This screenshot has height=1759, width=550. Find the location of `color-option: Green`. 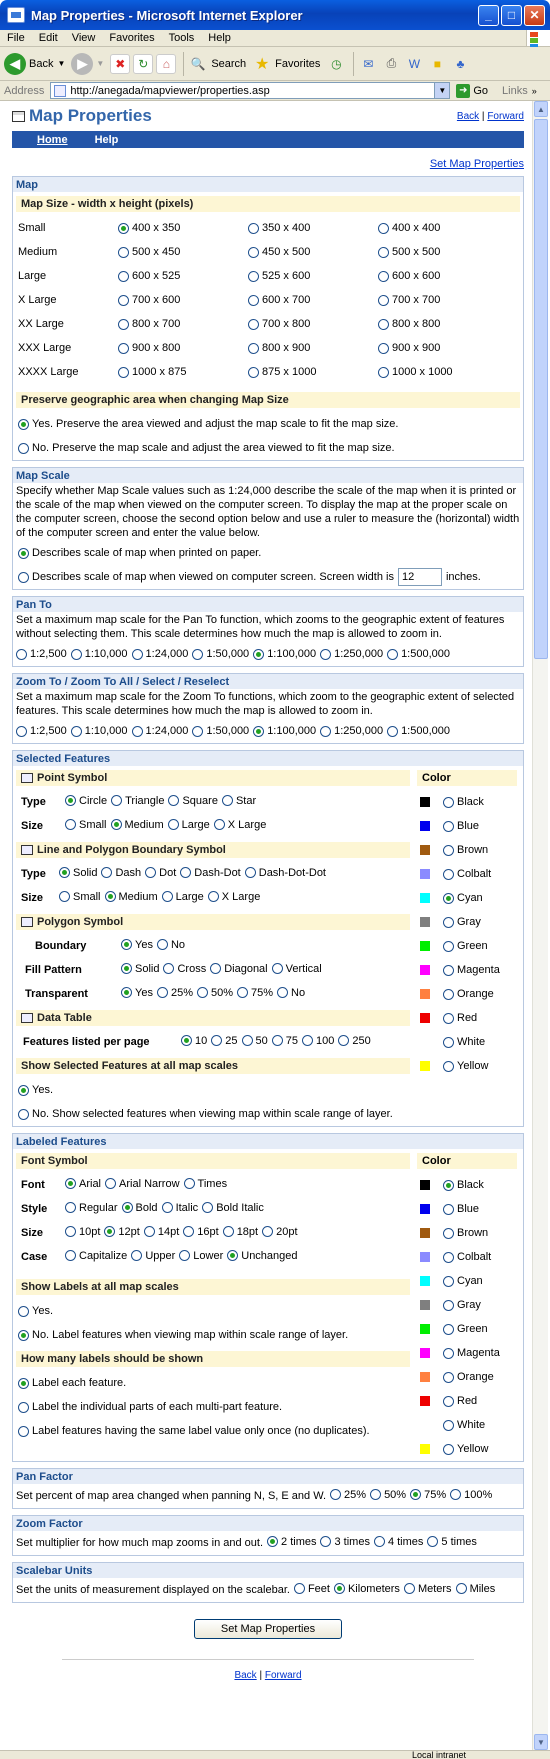

color-option: Green is located at coordinates (467, 946).